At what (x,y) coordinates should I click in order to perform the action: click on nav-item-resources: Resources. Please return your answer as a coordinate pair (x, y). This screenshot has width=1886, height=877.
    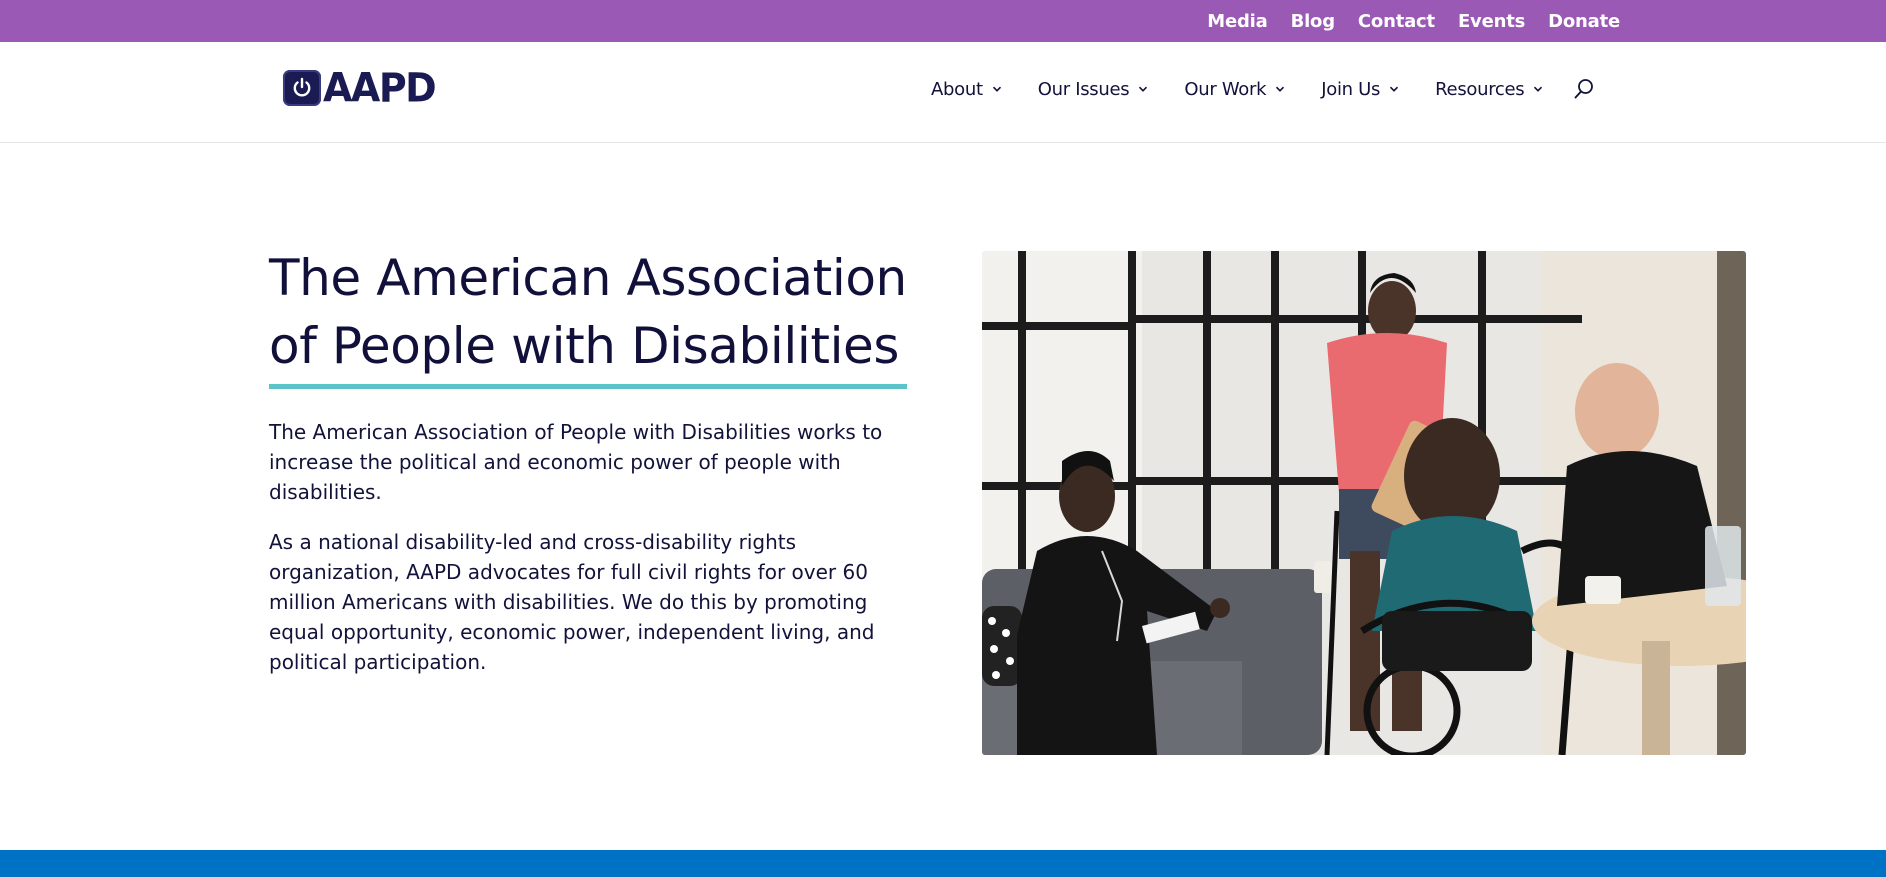
    Looking at the image, I should click on (1489, 89).